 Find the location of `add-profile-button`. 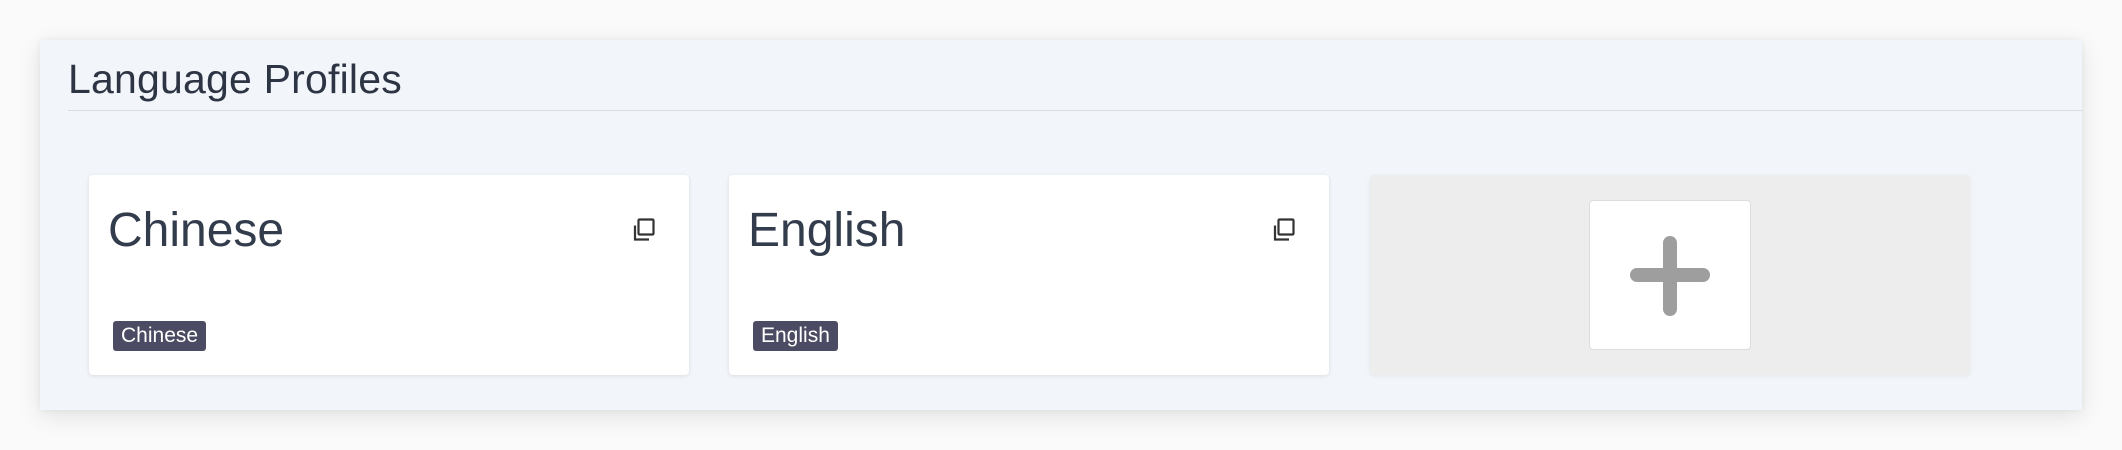

add-profile-button is located at coordinates (1670, 275).